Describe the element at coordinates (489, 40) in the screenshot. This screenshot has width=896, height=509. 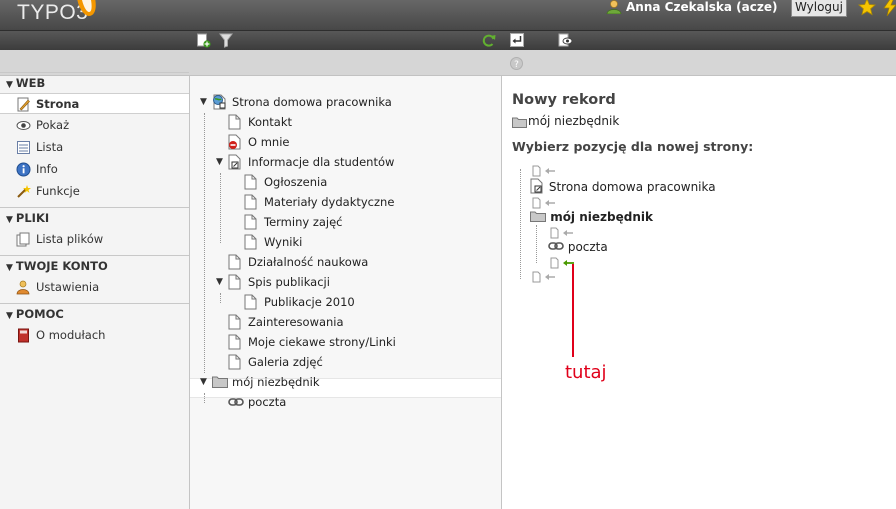
I see `refresh-icon` at that location.